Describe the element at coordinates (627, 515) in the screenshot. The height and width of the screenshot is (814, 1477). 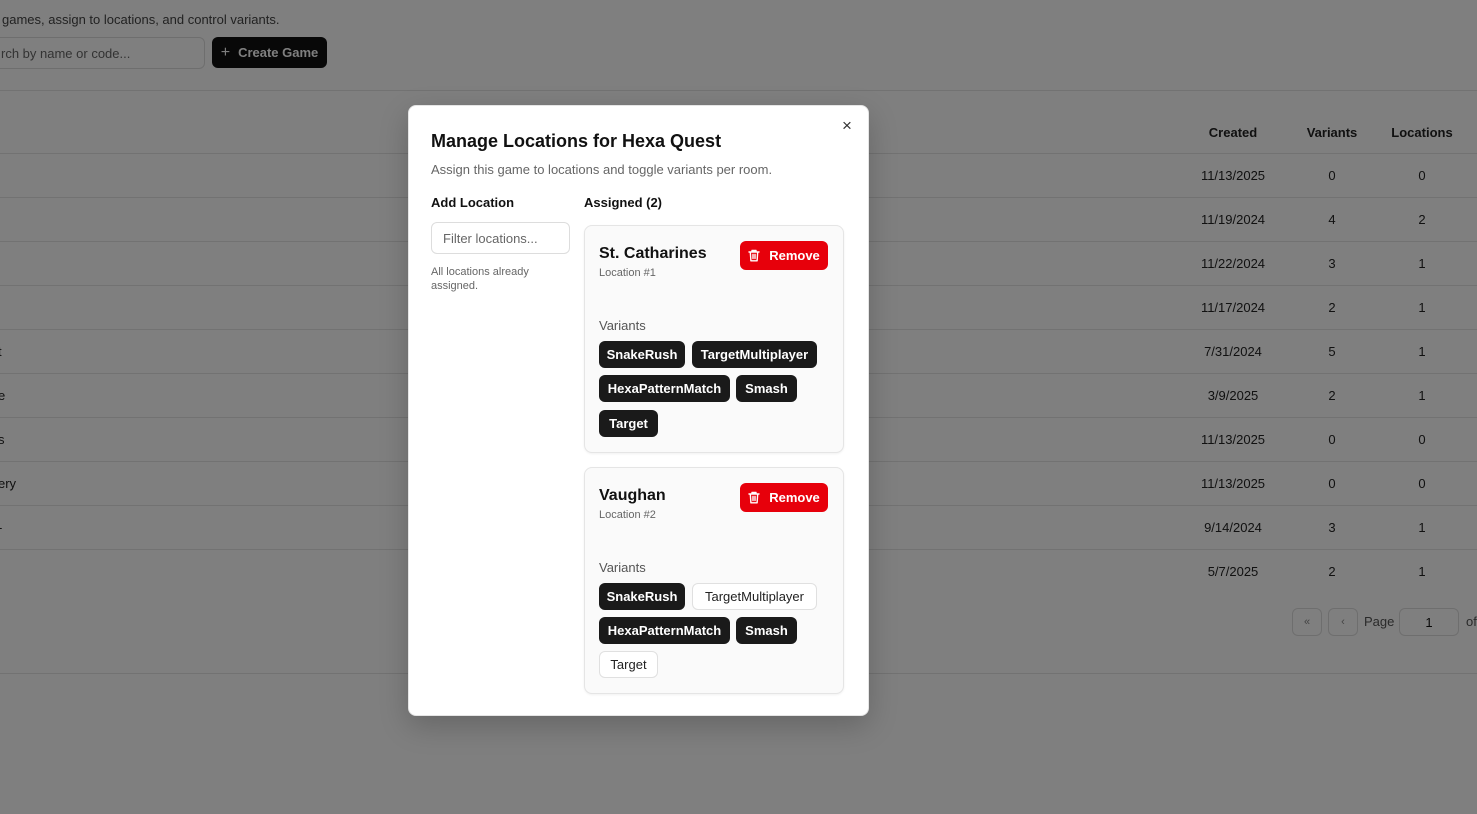
I see `location-number: Location #2` at that location.